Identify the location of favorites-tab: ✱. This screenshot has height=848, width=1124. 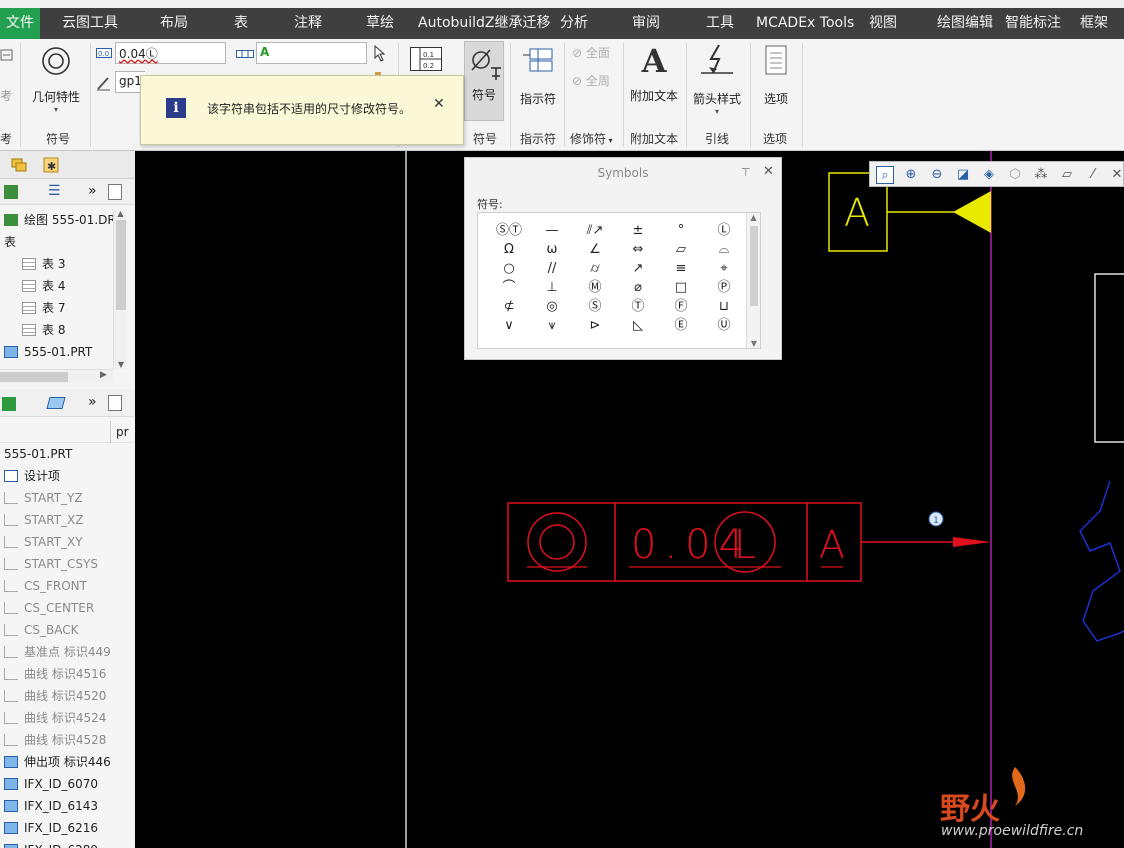
(51, 165).